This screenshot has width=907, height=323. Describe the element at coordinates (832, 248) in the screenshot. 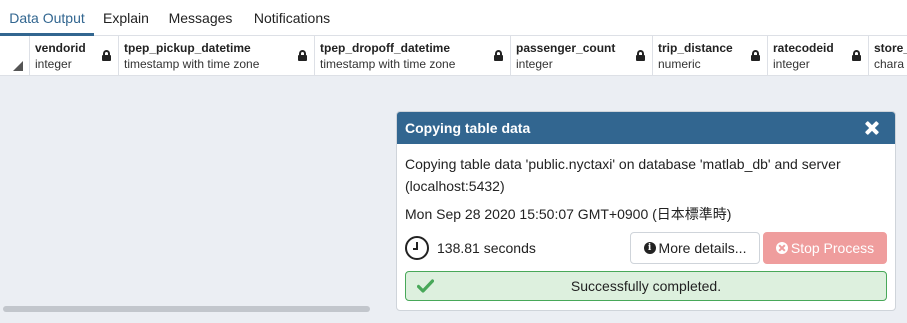

I see `stop-process-label: Stop Process` at that location.